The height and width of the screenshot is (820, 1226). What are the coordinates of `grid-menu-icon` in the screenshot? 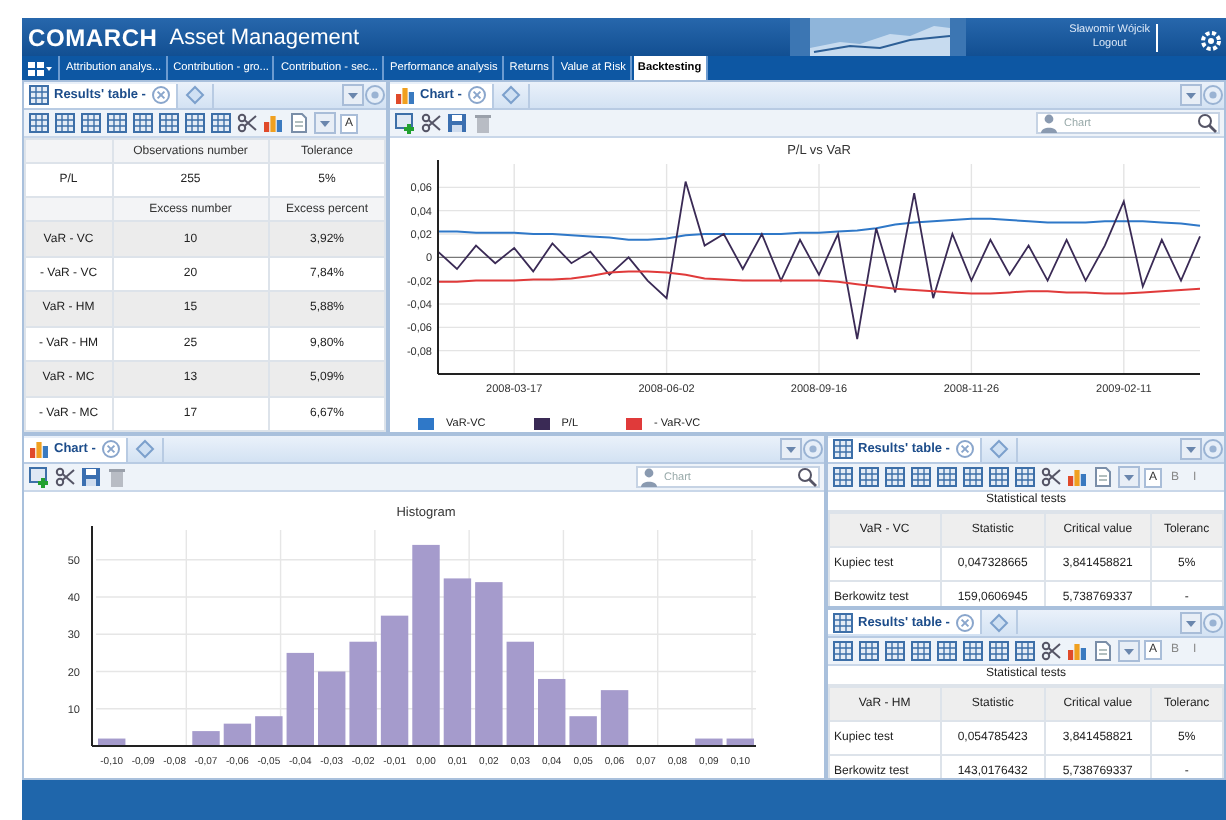 It's located at (40, 68).